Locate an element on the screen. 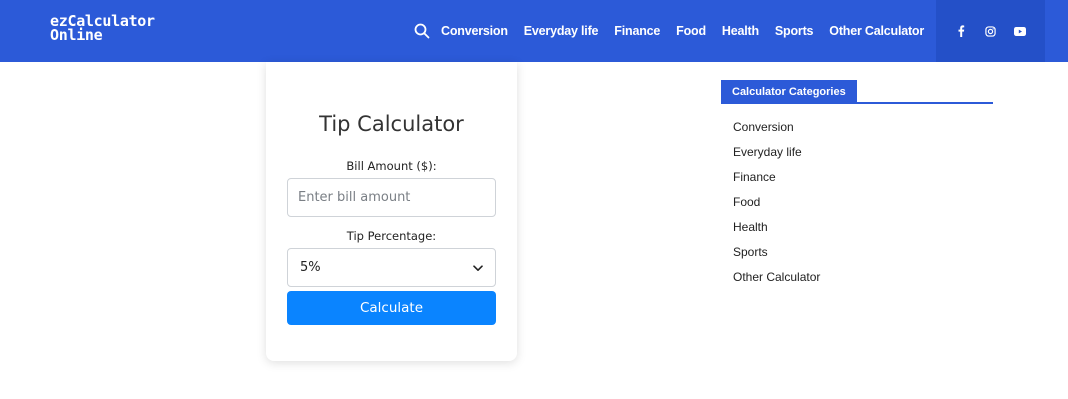 Image resolution: width=1068 pixels, height=399 pixels. calculator-title: Tip Calculator is located at coordinates (391, 124).